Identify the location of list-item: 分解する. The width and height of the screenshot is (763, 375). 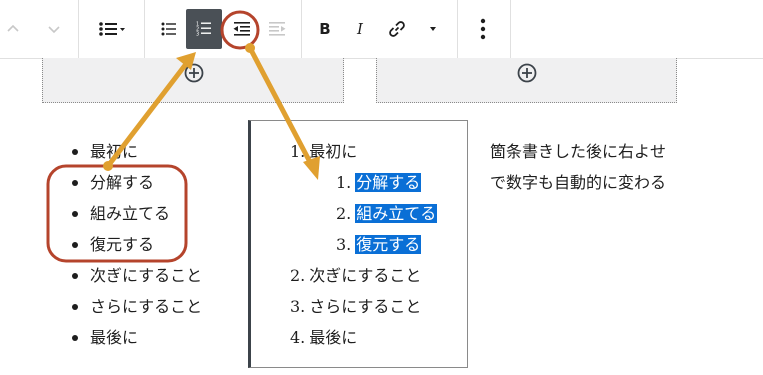
(137, 182).